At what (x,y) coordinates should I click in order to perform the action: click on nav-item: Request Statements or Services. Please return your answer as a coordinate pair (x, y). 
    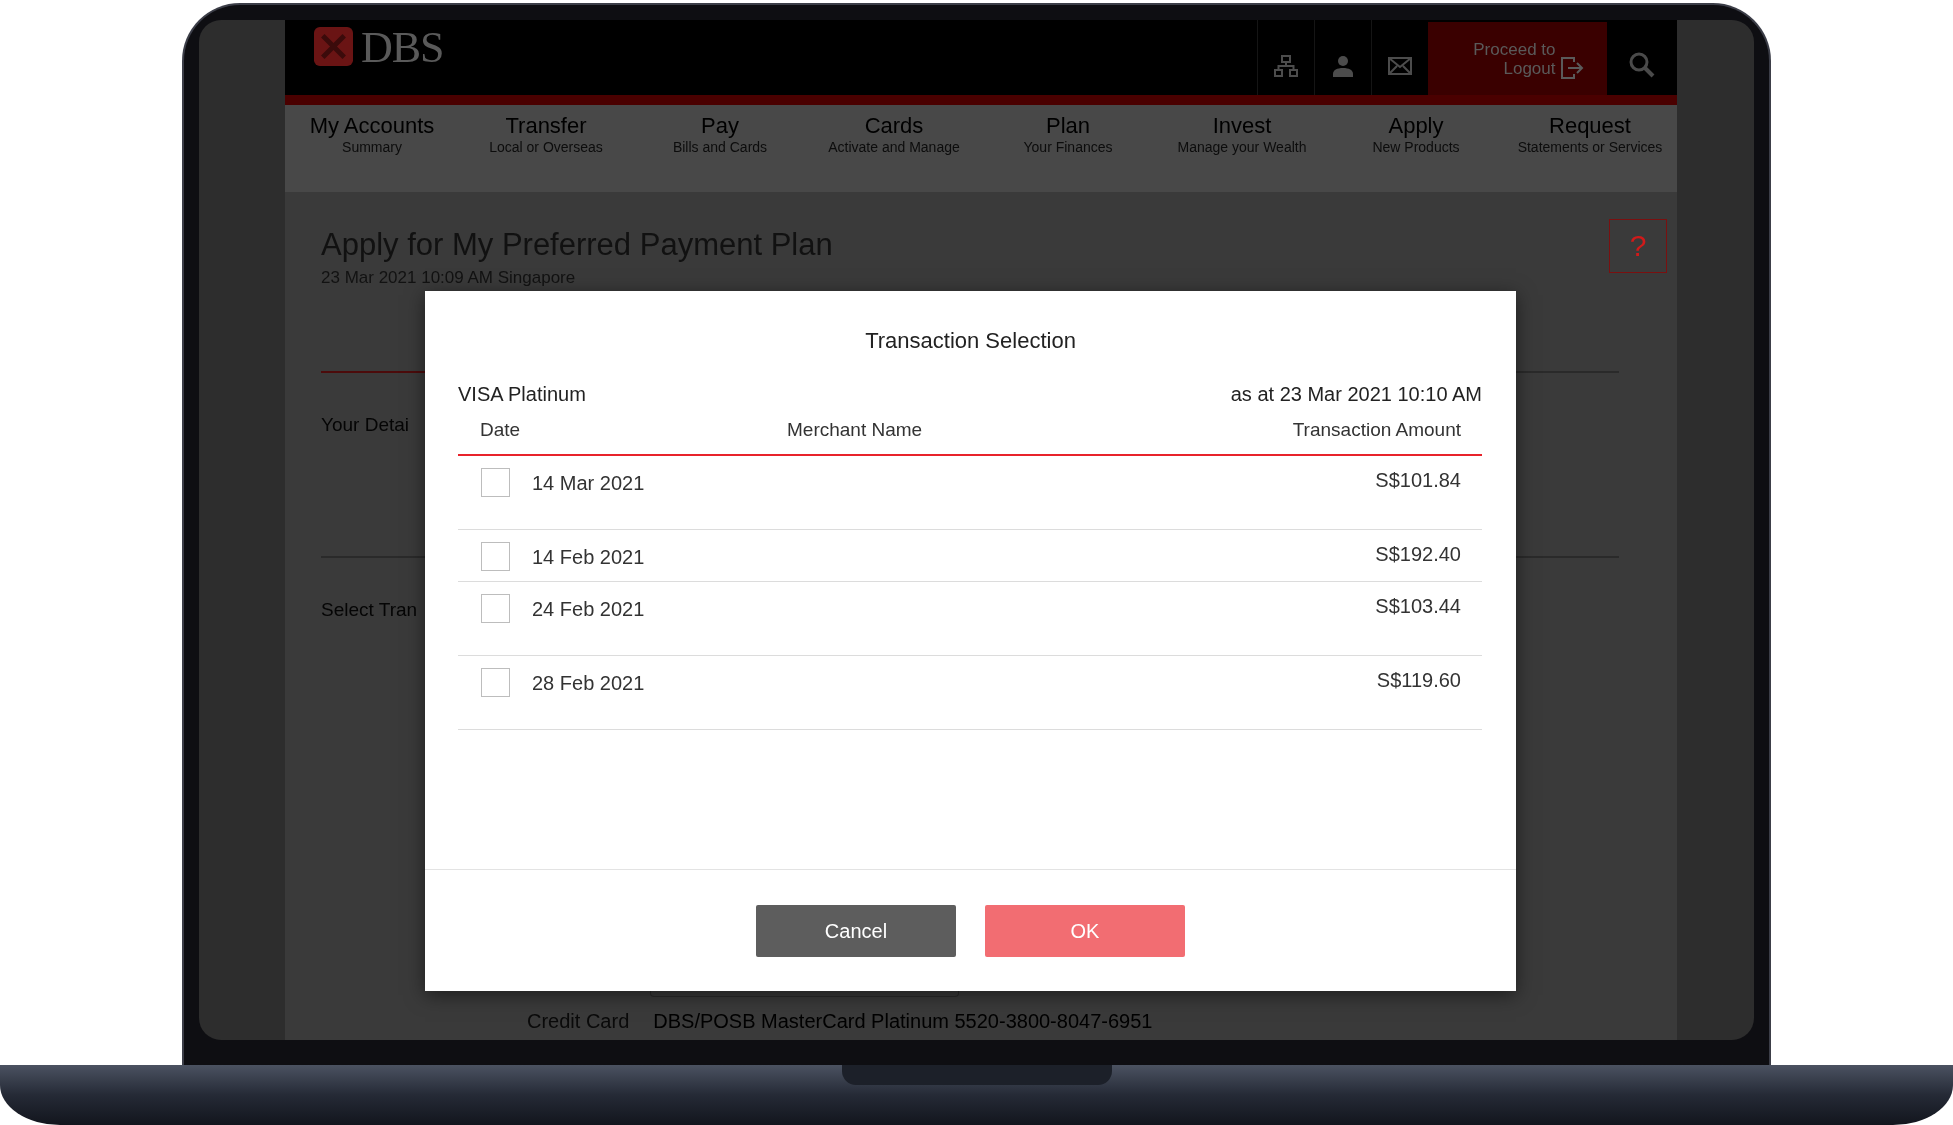
    Looking at the image, I should click on (1590, 148).